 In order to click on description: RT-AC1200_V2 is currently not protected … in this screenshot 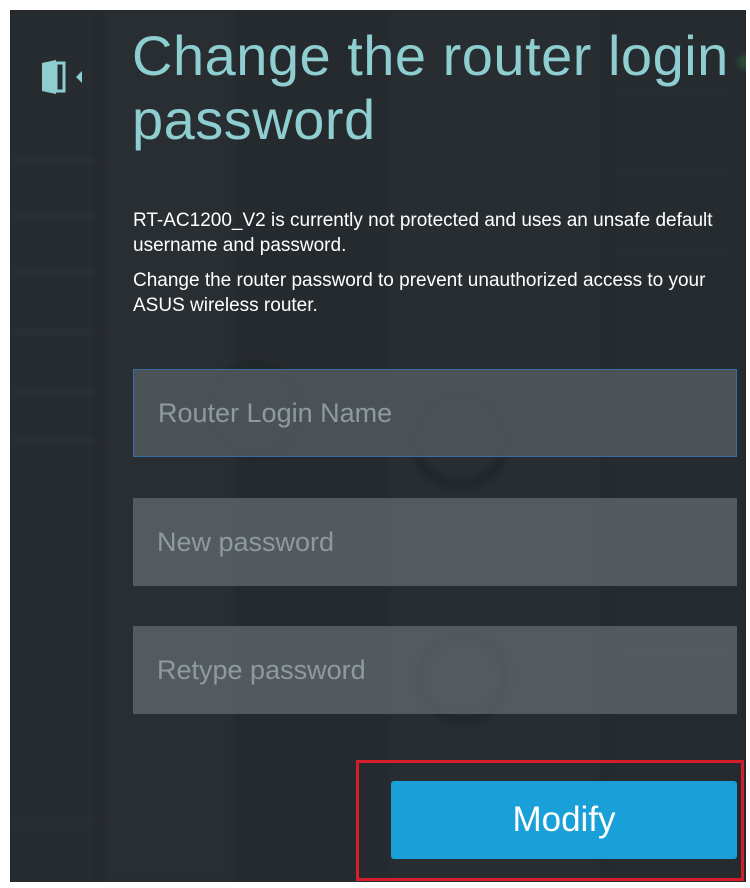, I will do `click(433, 268)`.